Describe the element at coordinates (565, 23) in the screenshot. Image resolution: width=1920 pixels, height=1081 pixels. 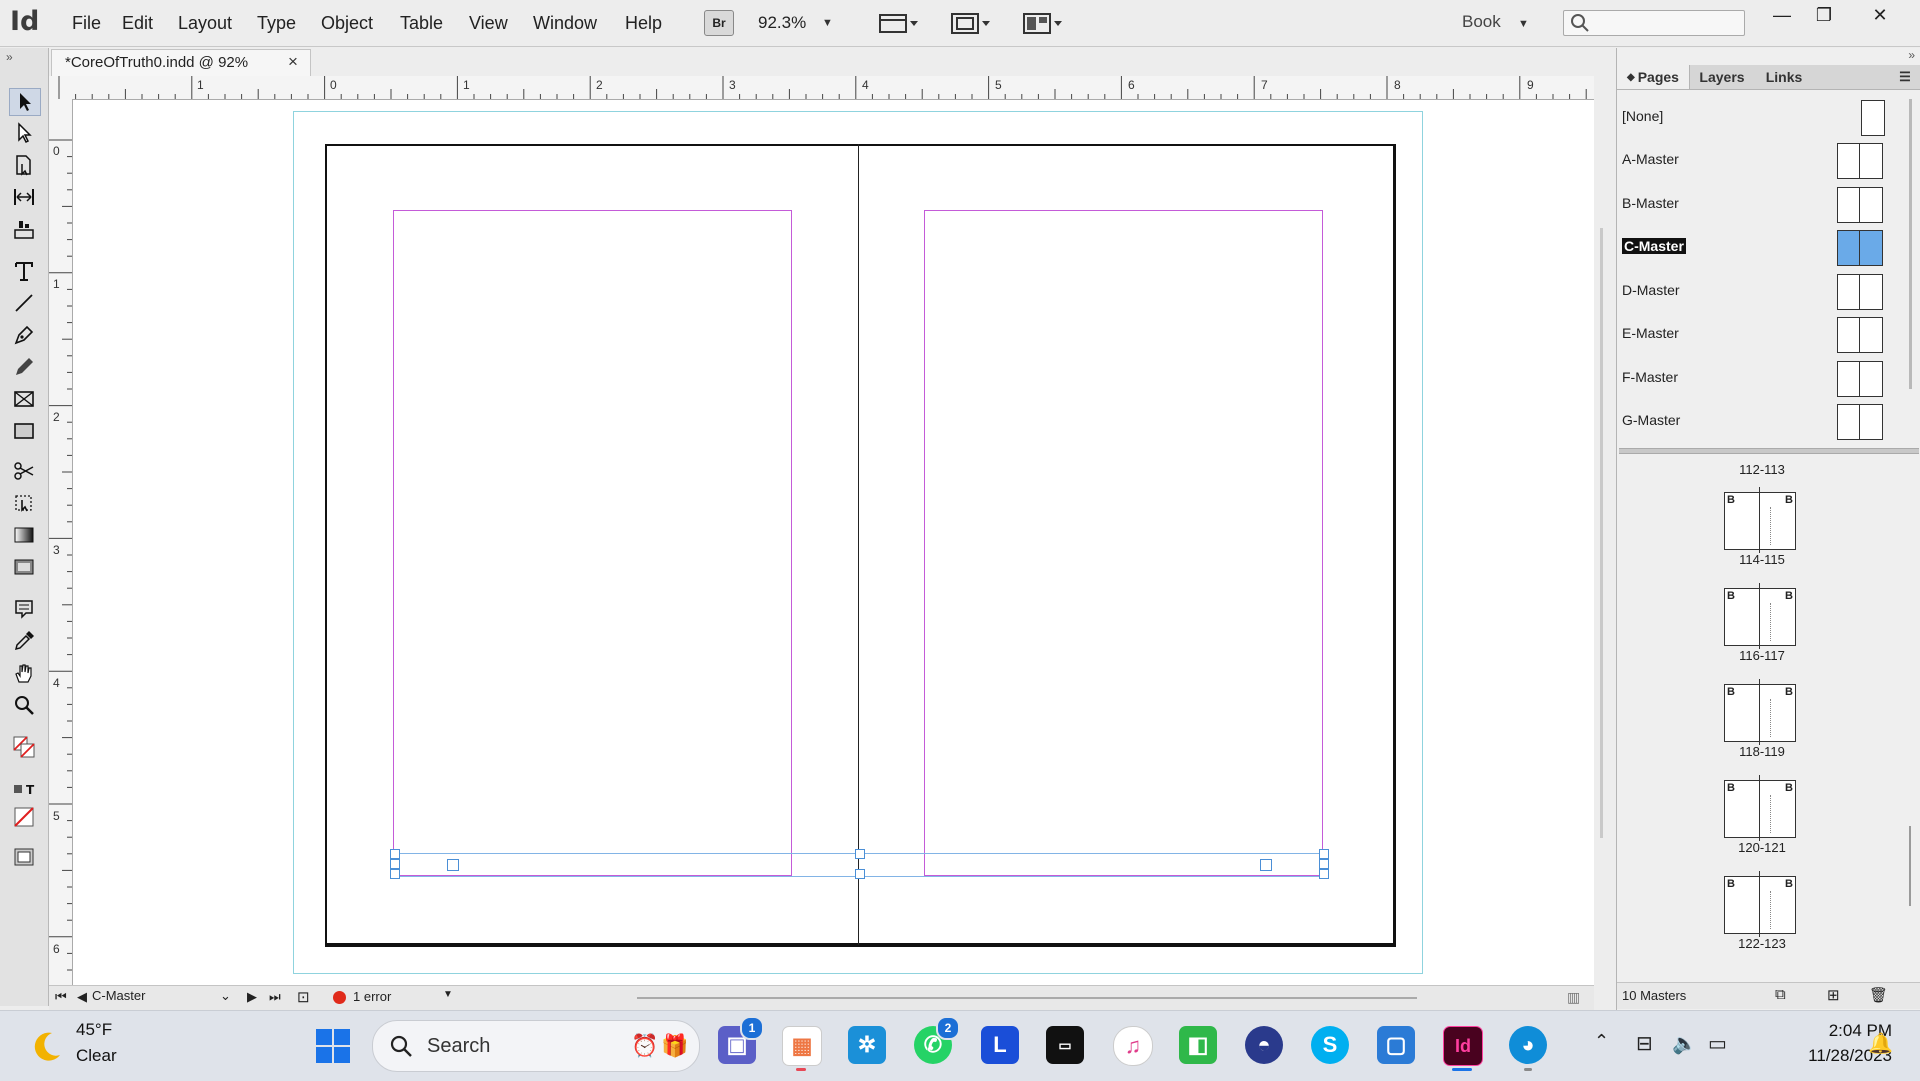
I see `menu-window: Window` at that location.